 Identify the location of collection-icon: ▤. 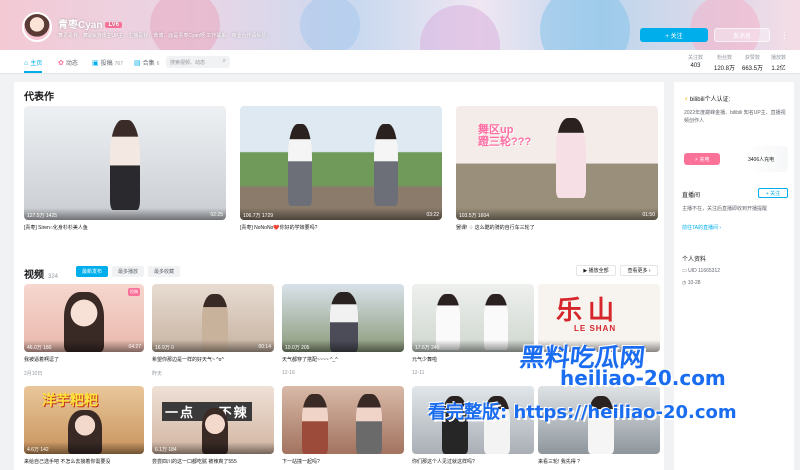
(137, 63).